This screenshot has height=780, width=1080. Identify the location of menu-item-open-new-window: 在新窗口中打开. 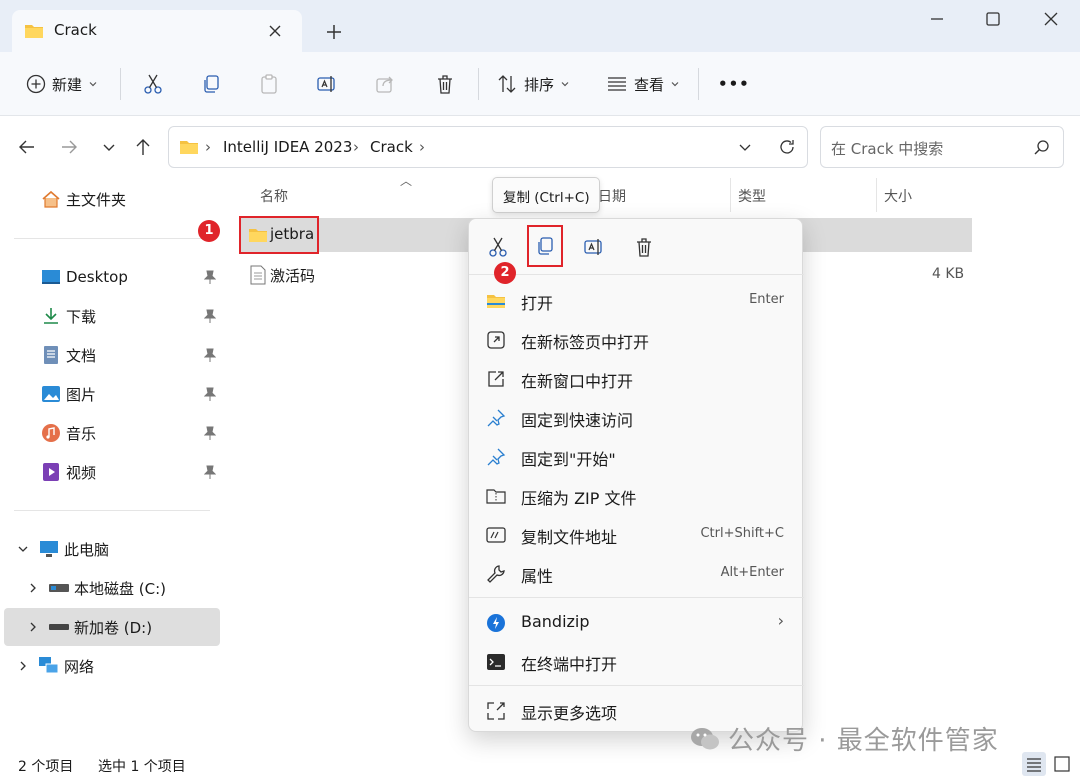
(636, 378).